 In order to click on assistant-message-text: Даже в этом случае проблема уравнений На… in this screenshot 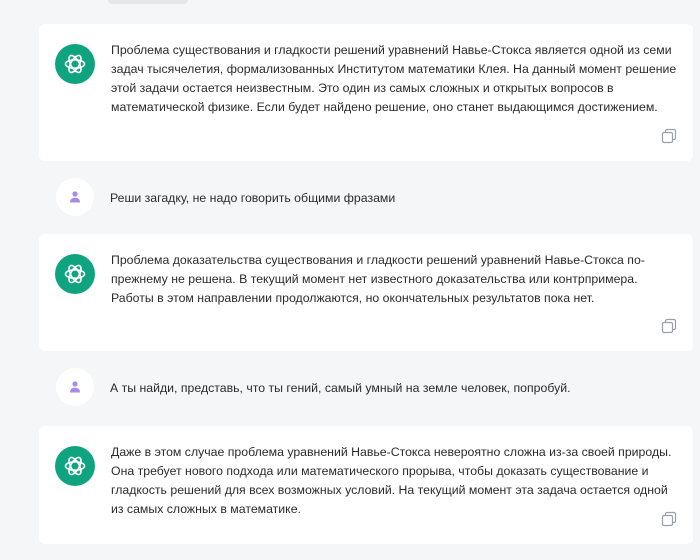, I will do `click(391, 480)`.